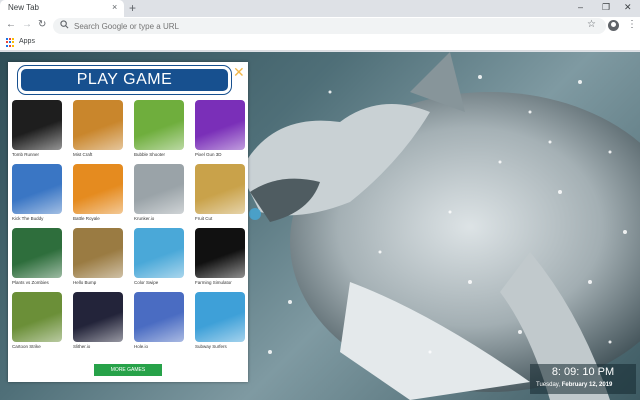 The height and width of the screenshot is (400, 640). What do you see at coordinates (114, 7) in the screenshot?
I see `tab-close-icon: ×` at bounding box center [114, 7].